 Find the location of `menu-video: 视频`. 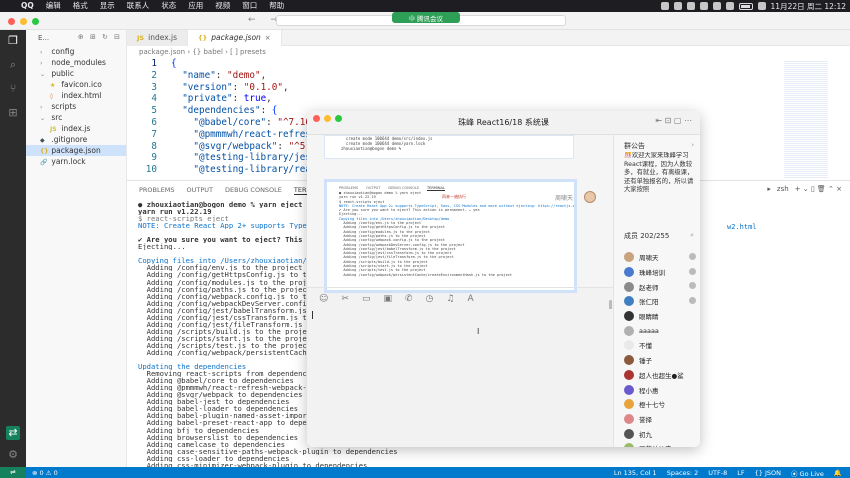

menu-video: 视频 is located at coordinates (222, 6).